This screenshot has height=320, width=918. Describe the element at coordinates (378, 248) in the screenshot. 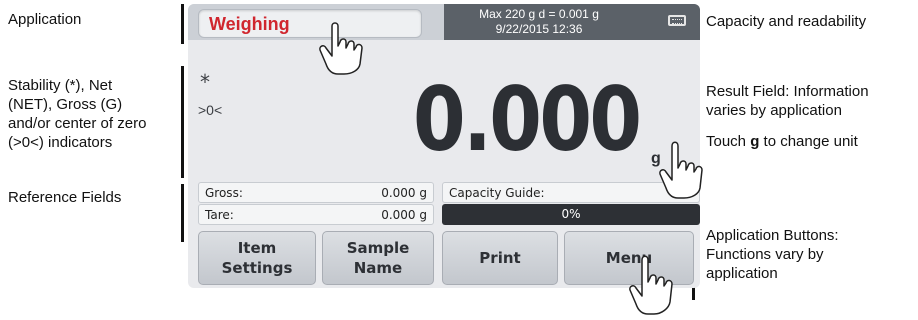

I see `sample-name-label-line: Sample` at that location.